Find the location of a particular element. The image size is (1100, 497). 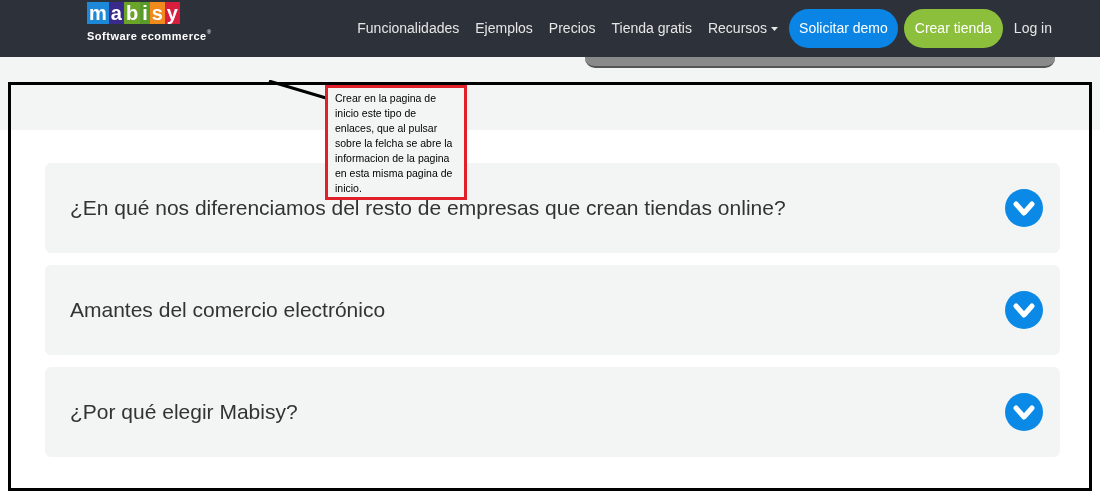

nav-button: Solicitar demo is located at coordinates (843, 28).